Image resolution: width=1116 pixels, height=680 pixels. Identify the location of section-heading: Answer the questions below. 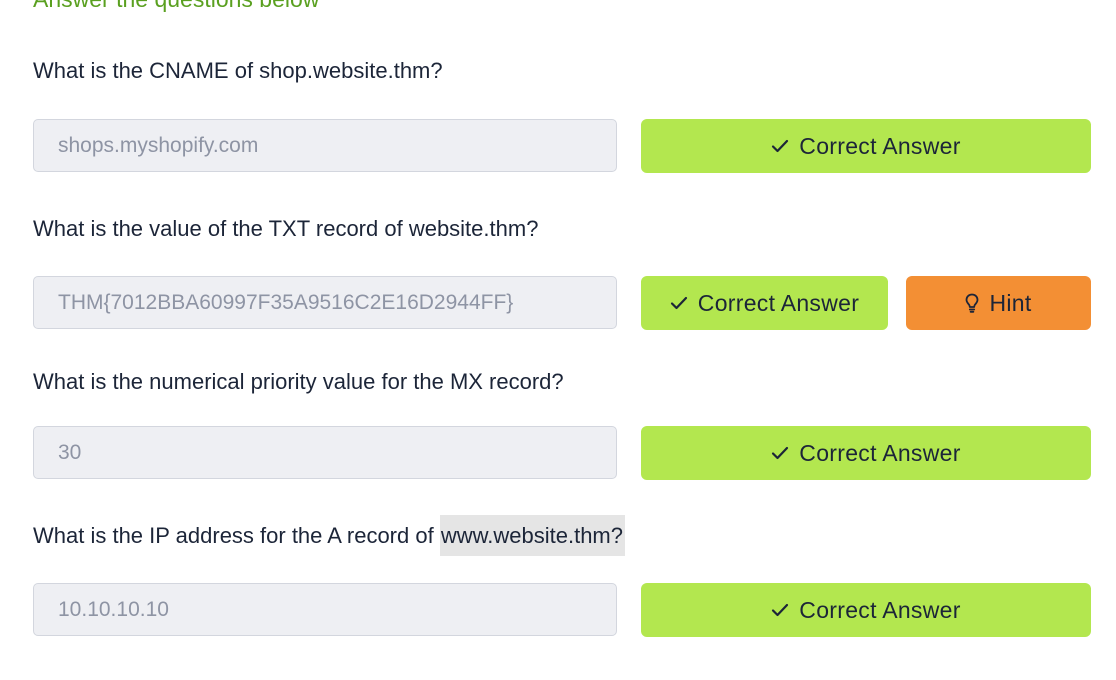
(176, 6).